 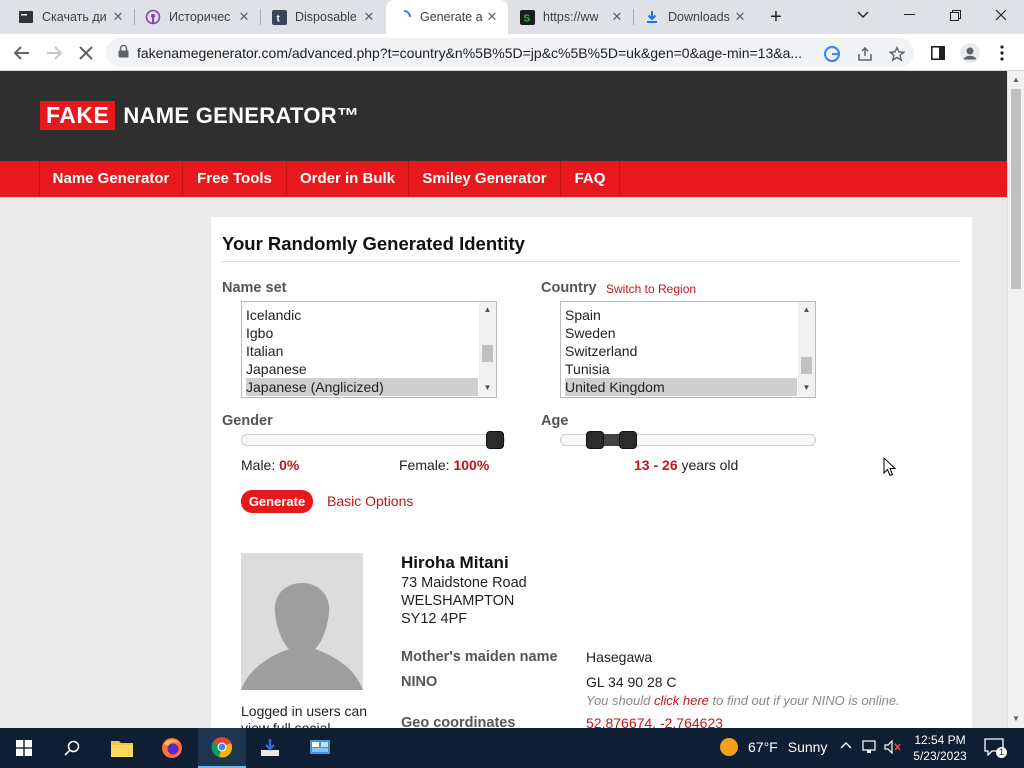 I want to click on page-scrollbar: ▲ ▼, so click(x=1015, y=399).